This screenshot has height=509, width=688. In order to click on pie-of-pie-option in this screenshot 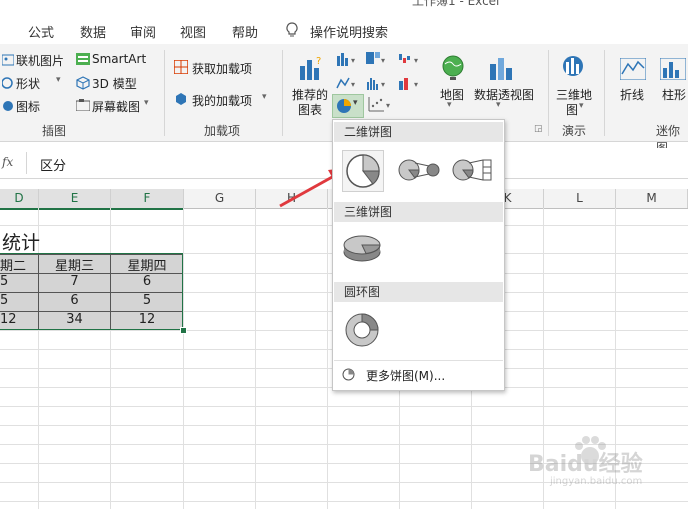, I will do `click(419, 170)`.